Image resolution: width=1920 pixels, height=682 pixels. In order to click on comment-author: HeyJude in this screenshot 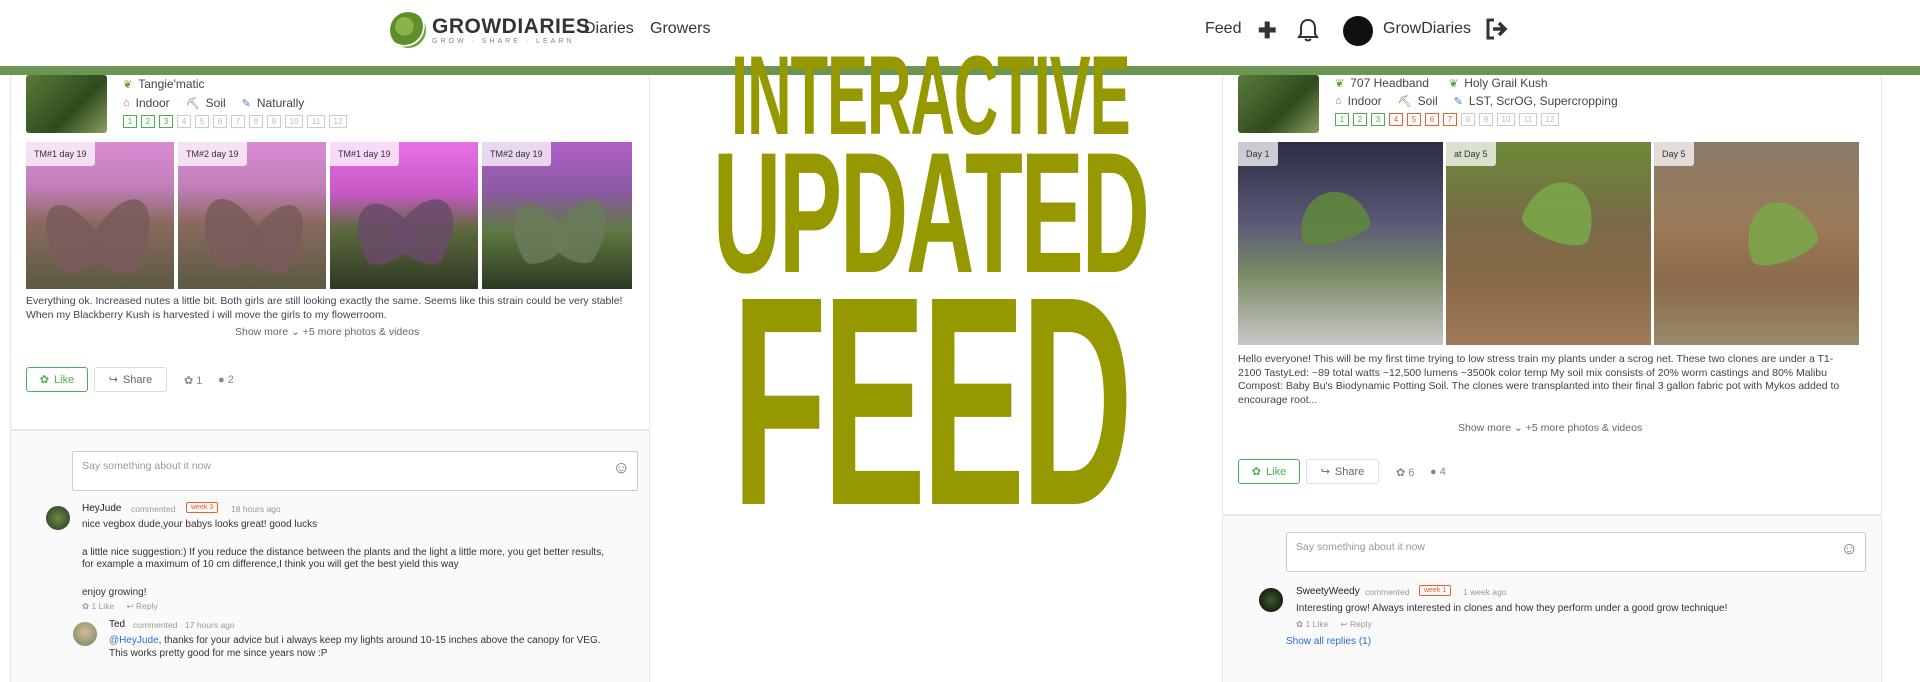, I will do `click(101, 508)`.